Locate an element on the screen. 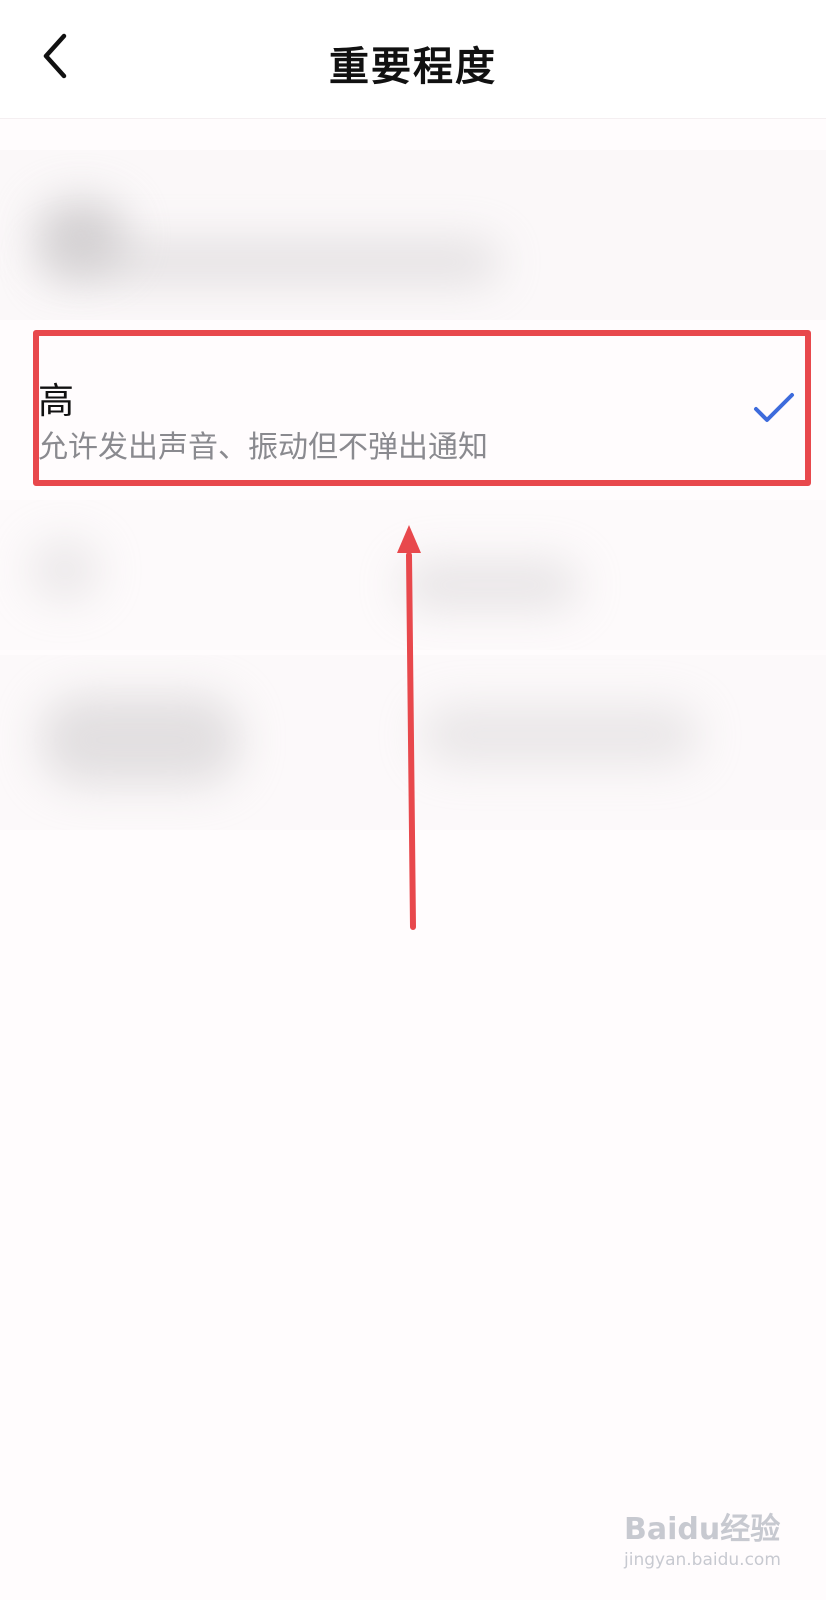 The image size is (826, 1600). checkmark-icon is located at coordinates (774, 407).